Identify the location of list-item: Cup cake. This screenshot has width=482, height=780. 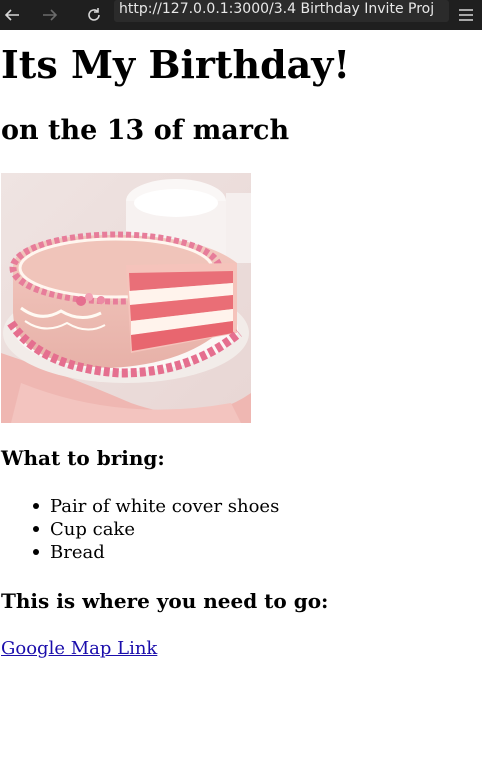
(139, 529).